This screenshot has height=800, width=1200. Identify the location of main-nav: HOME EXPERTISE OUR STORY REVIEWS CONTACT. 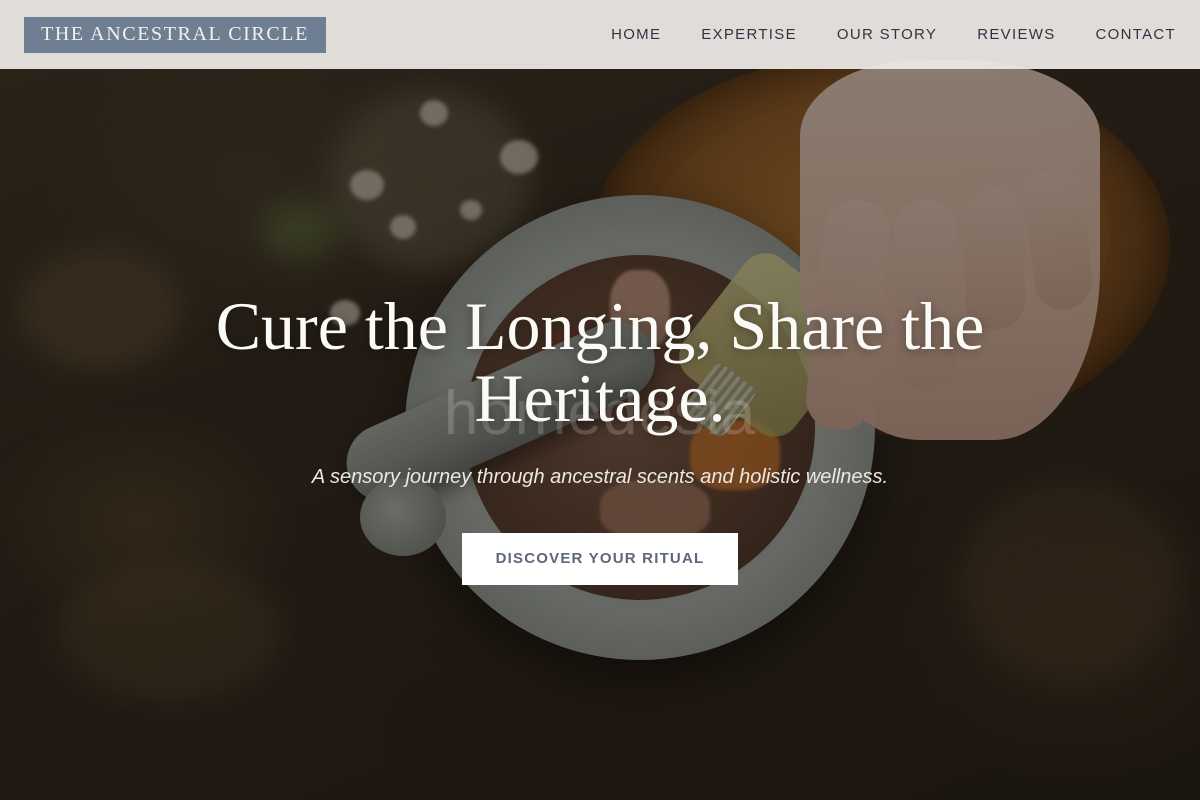
(893, 34).